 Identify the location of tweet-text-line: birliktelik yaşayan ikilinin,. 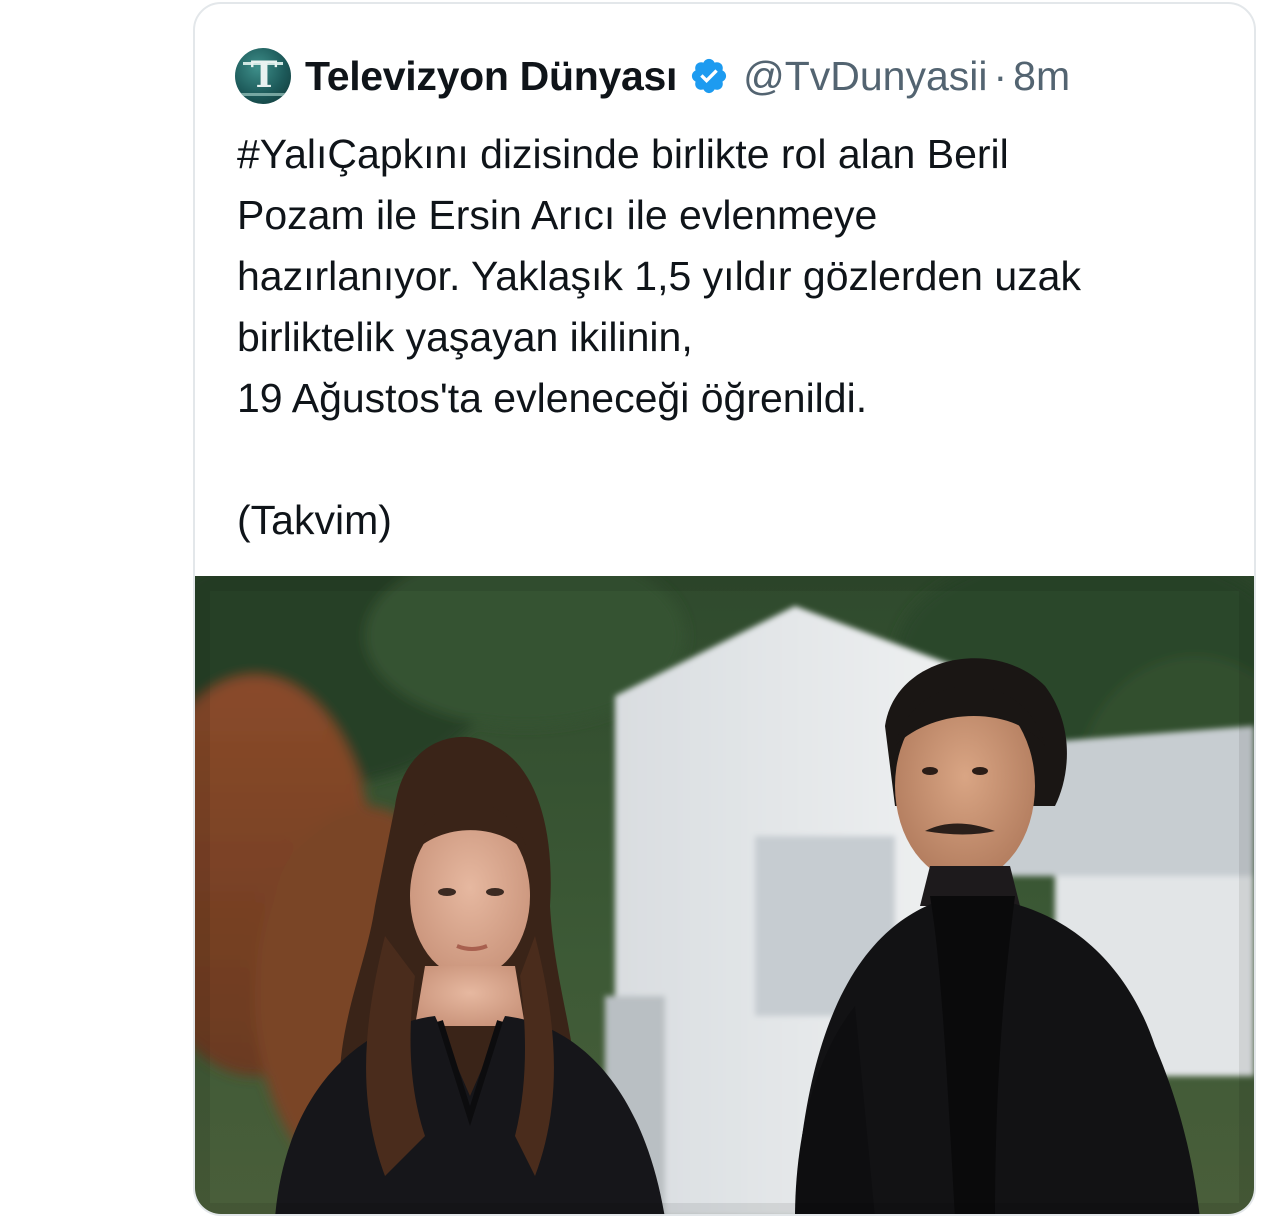
(465, 337).